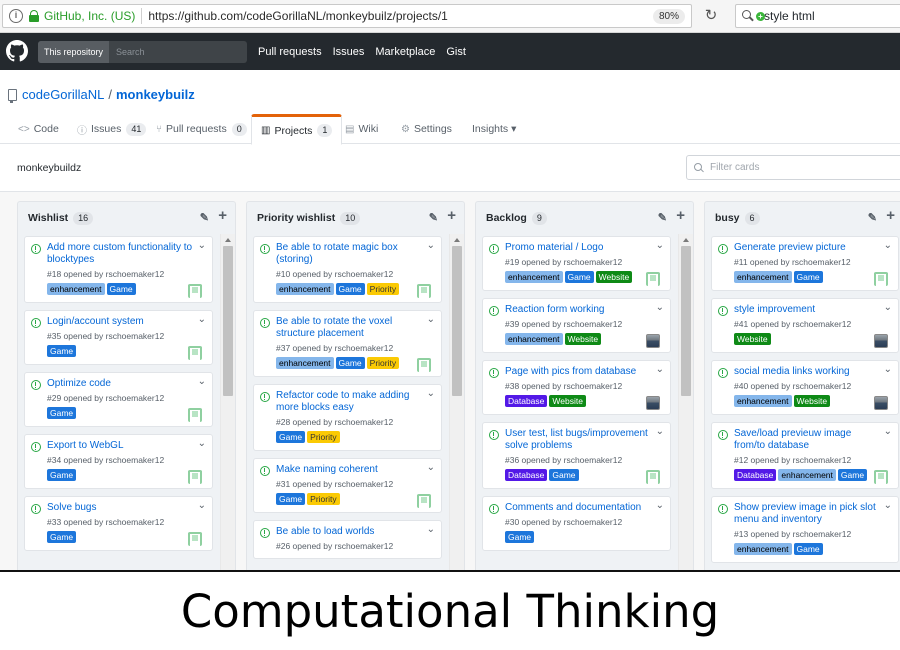 This screenshot has width=900, height=650. Describe the element at coordinates (122, 384) in the screenshot. I see `issue-title-link: Optimize code` at that location.